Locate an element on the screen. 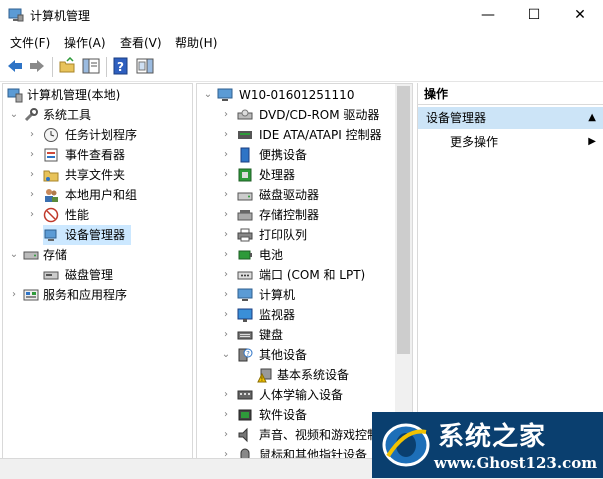 The image size is (603, 479). tree-item-label: 本地用户和组 is located at coordinates (101, 195).